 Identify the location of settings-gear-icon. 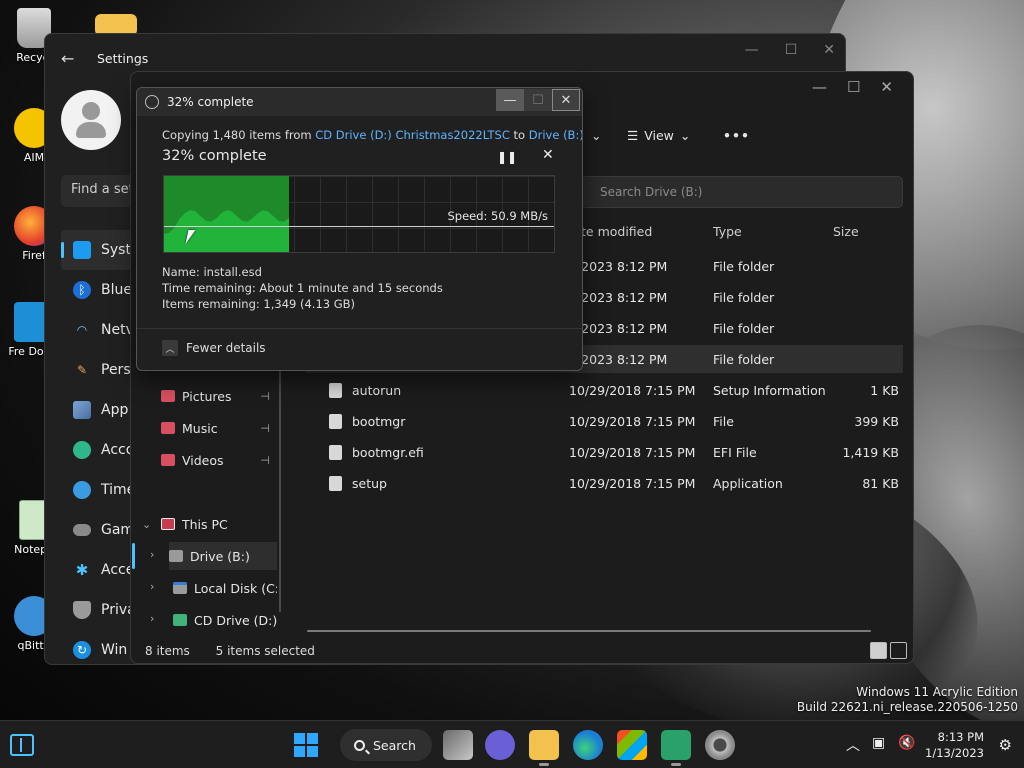
(720, 745).